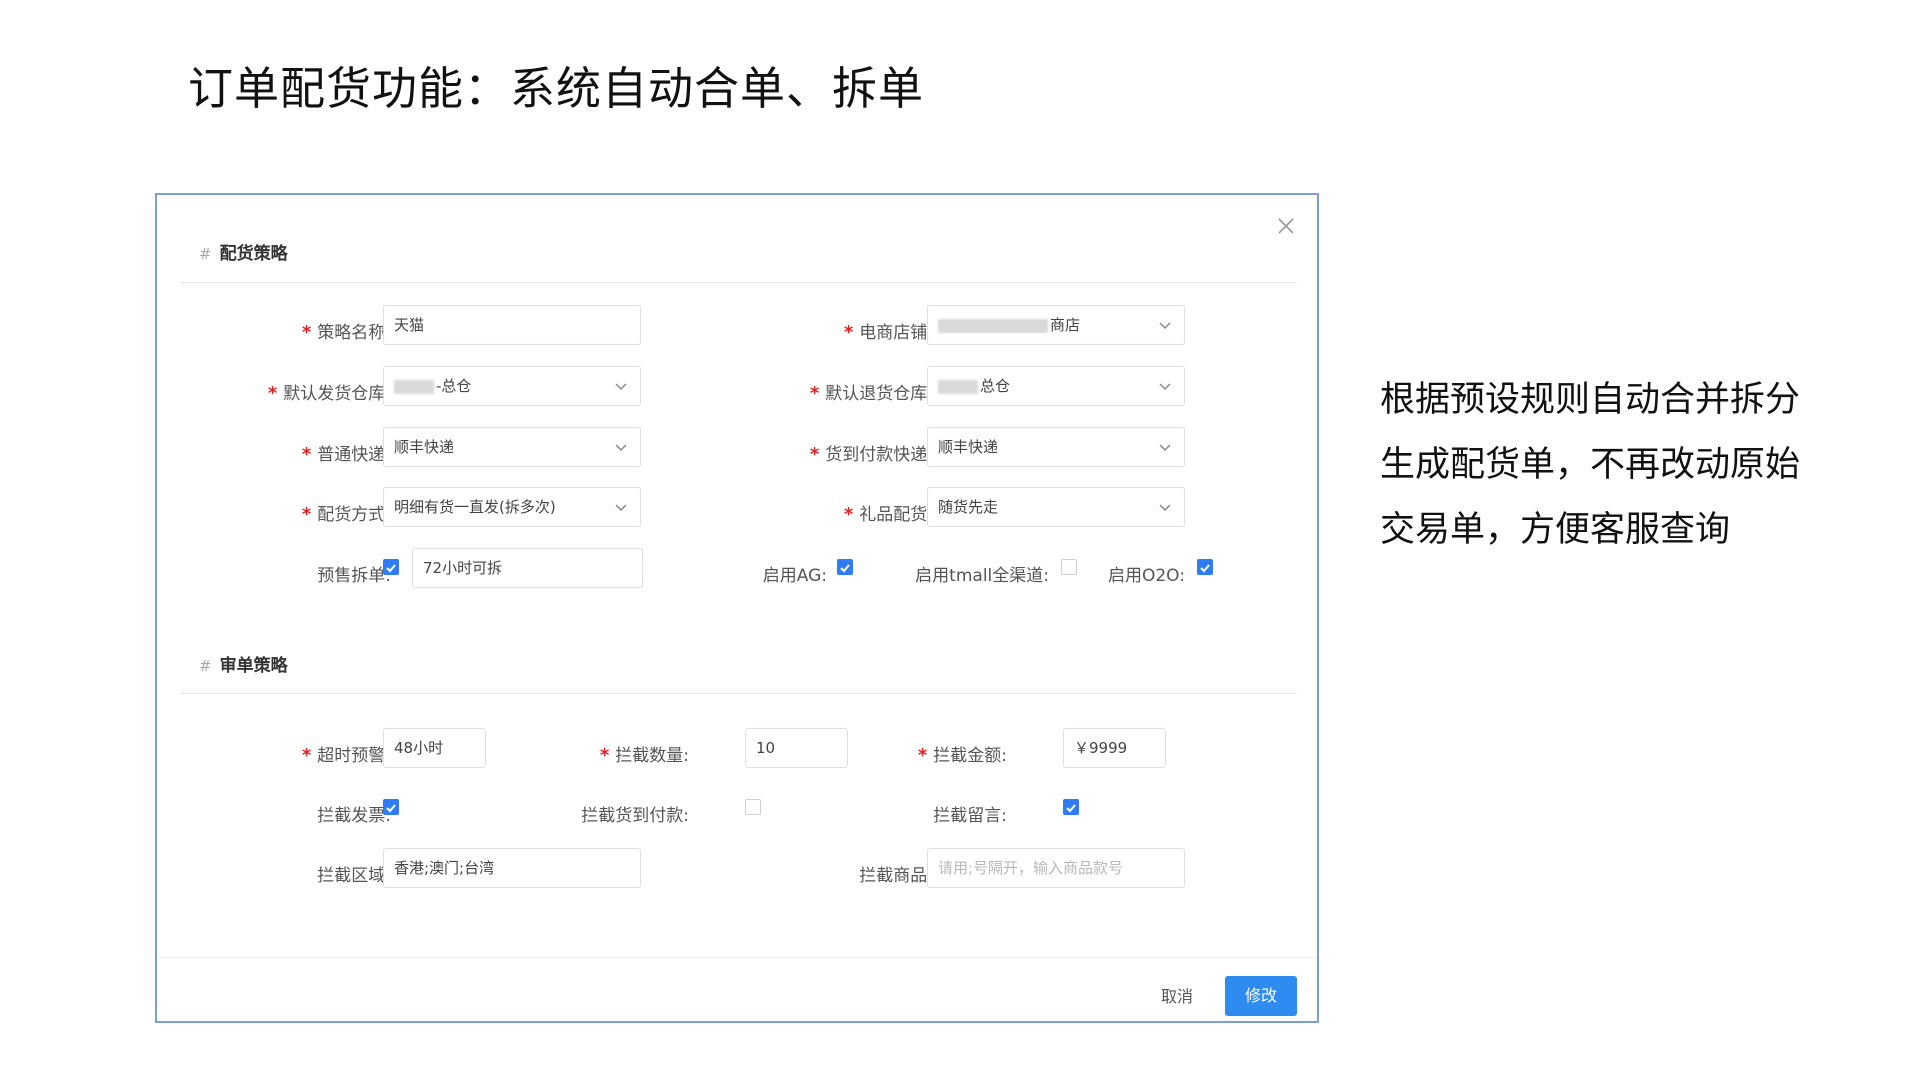 The width and height of the screenshot is (1920, 1080). What do you see at coordinates (527, 568) in the screenshot?
I see `presale-split-input: 72小时可拆` at bounding box center [527, 568].